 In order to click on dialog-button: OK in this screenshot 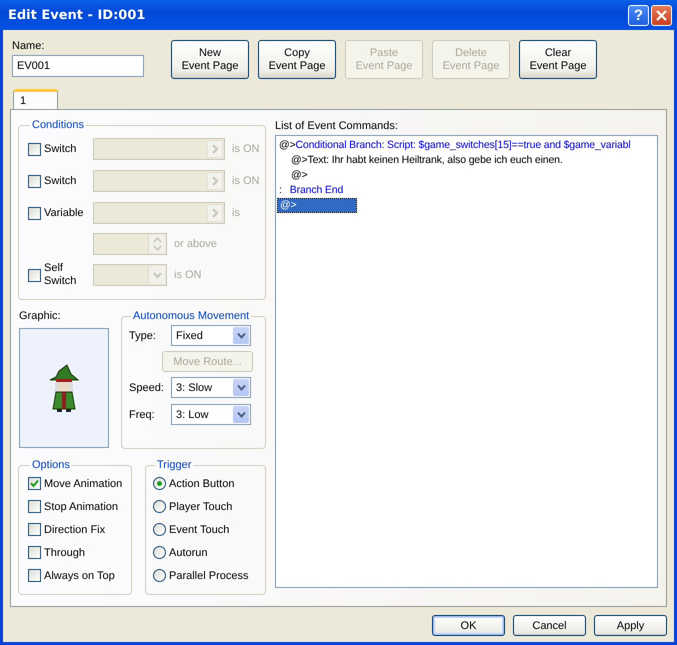, I will do `click(468, 625)`.